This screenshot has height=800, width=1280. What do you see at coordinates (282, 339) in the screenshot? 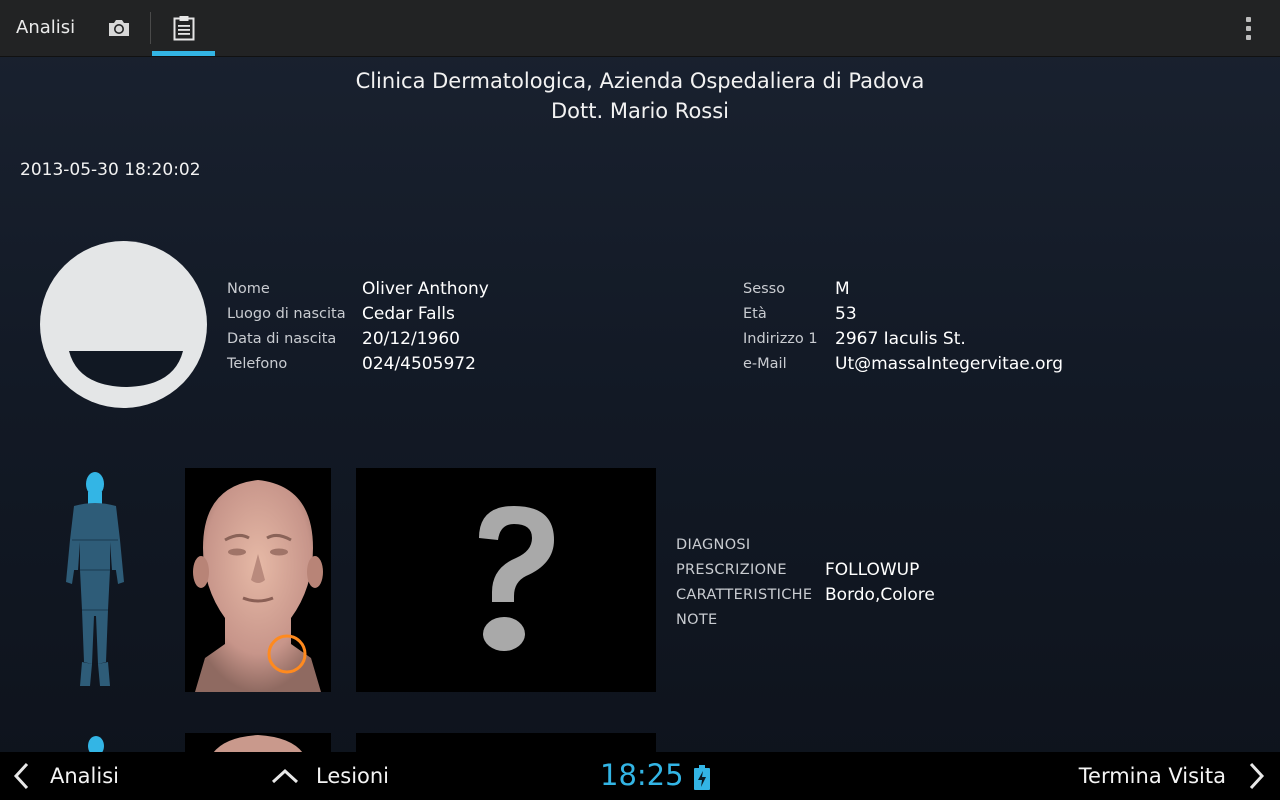
I see `birthdate-label: Data di nascita` at bounding box center [282, 339].